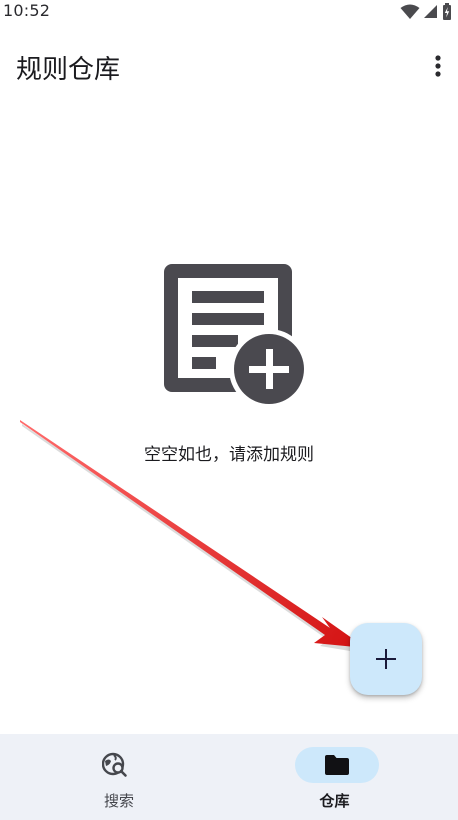 This screenshot has height=820, width=458. What do you see at coordinates (229, 66) in the screenshot?
I see `app-bar: 规则仓库` at bounding box center [229, 66].